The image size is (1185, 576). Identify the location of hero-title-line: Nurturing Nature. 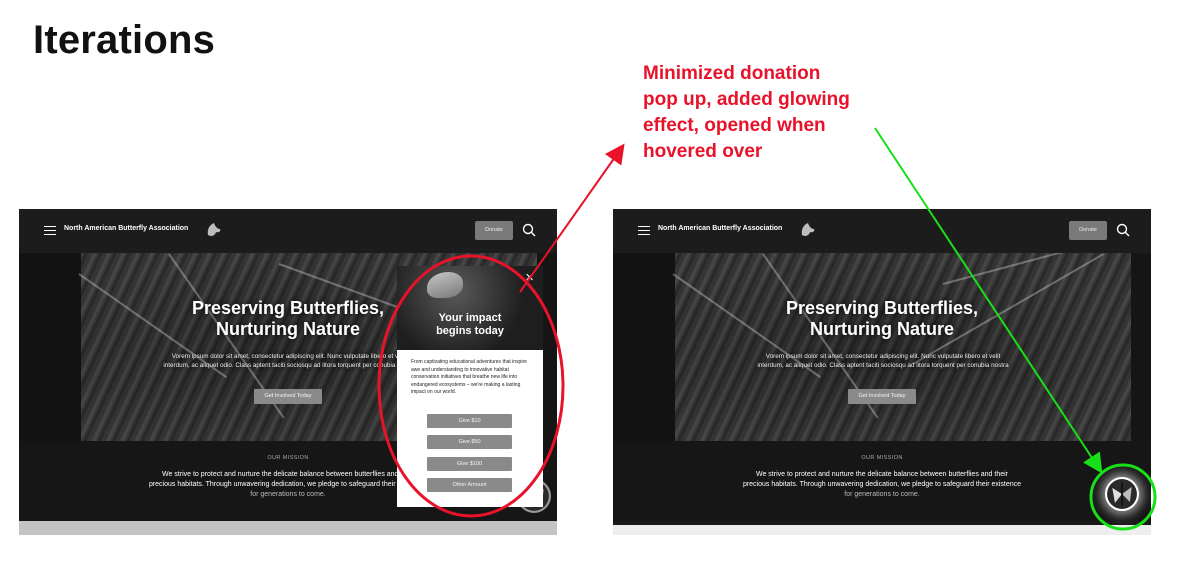
(882, 329).